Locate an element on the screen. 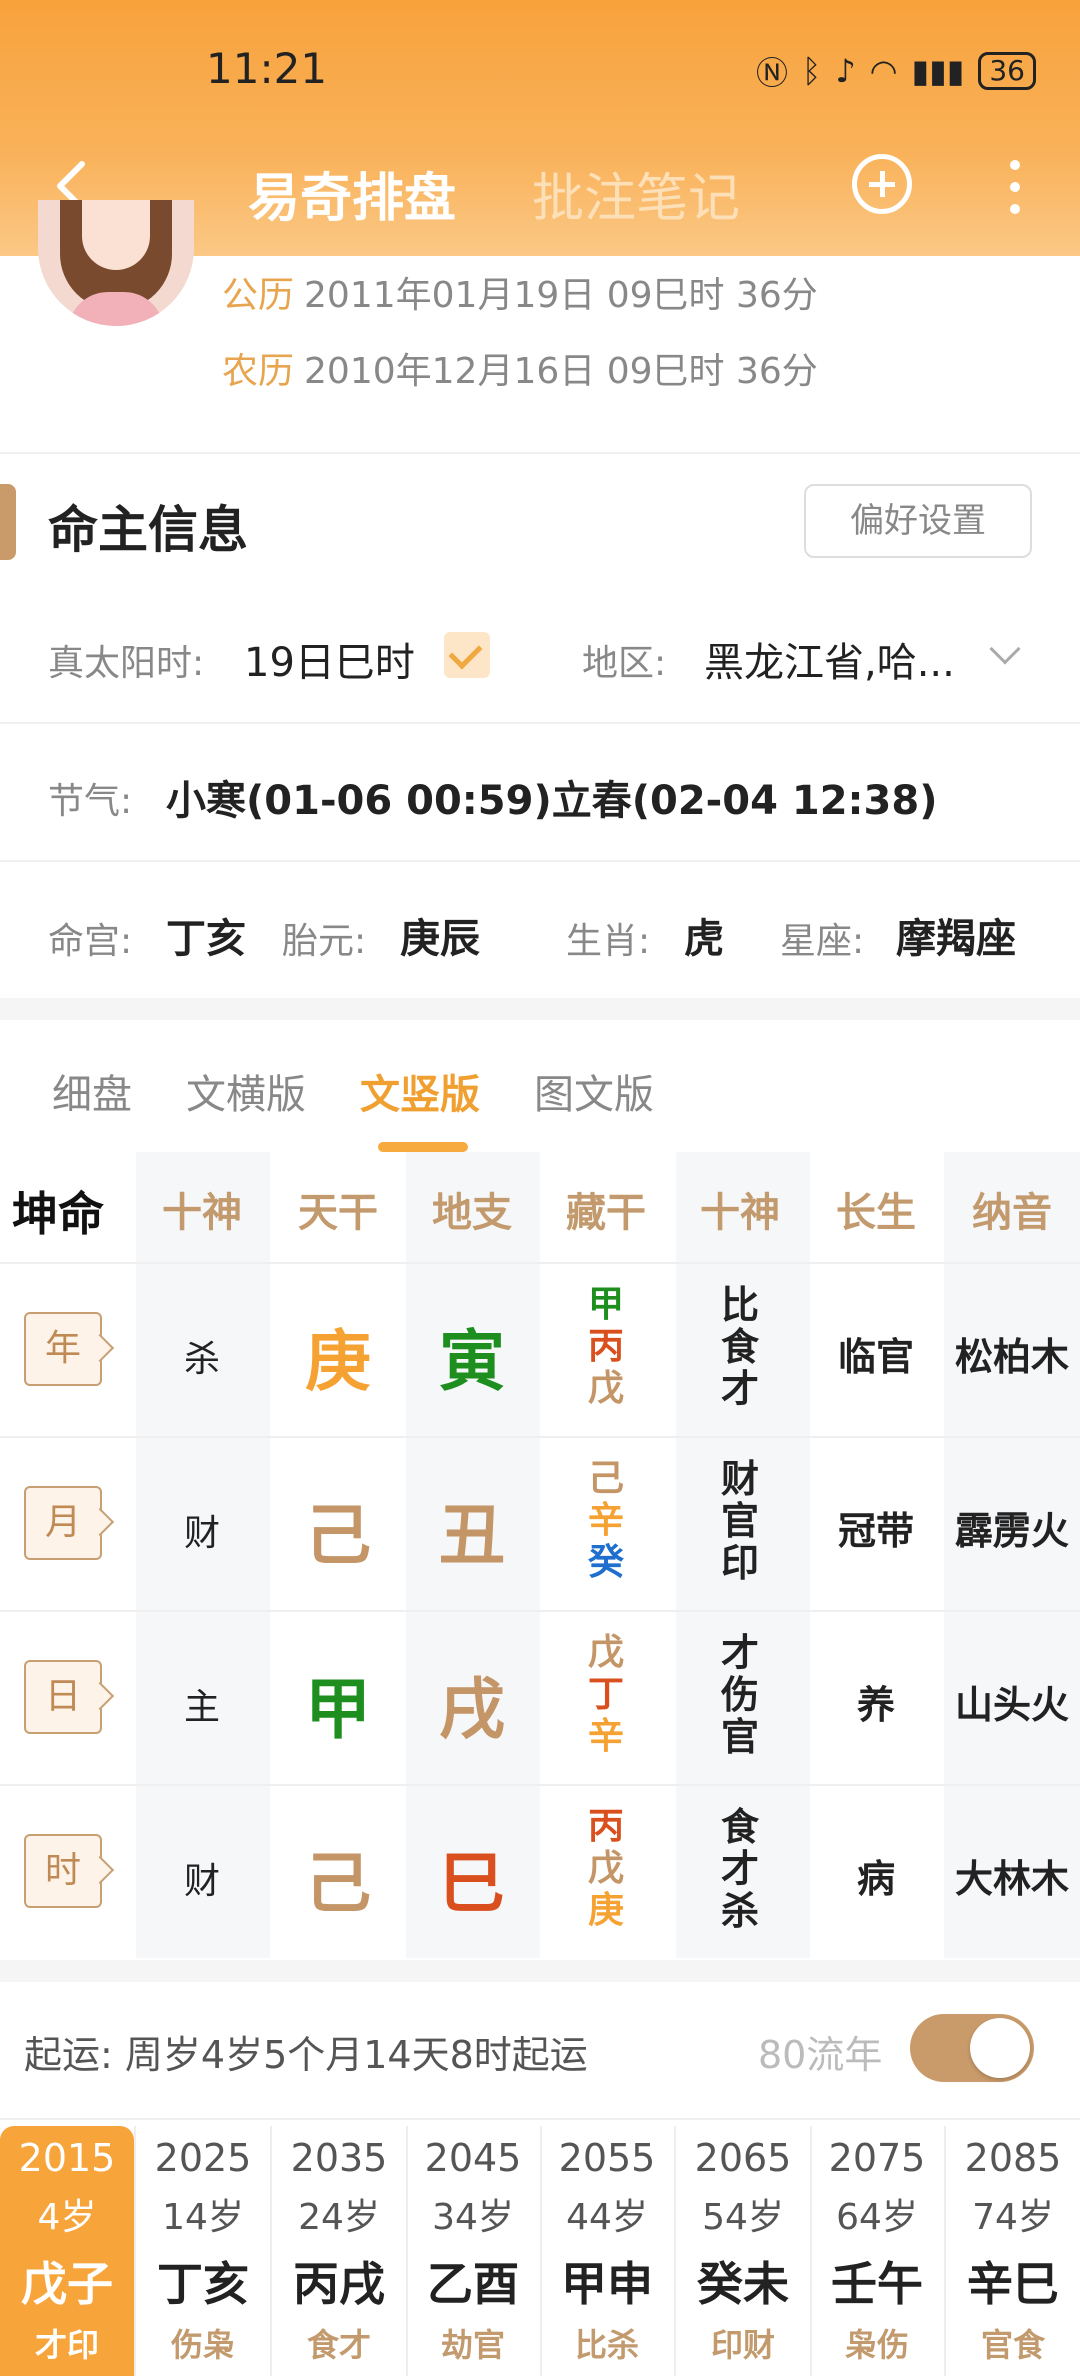 The height and width of the screenshot is (2376, 1080). table-cell-canggan: 己 辛 癸 is located at coordinates (605, 1520).